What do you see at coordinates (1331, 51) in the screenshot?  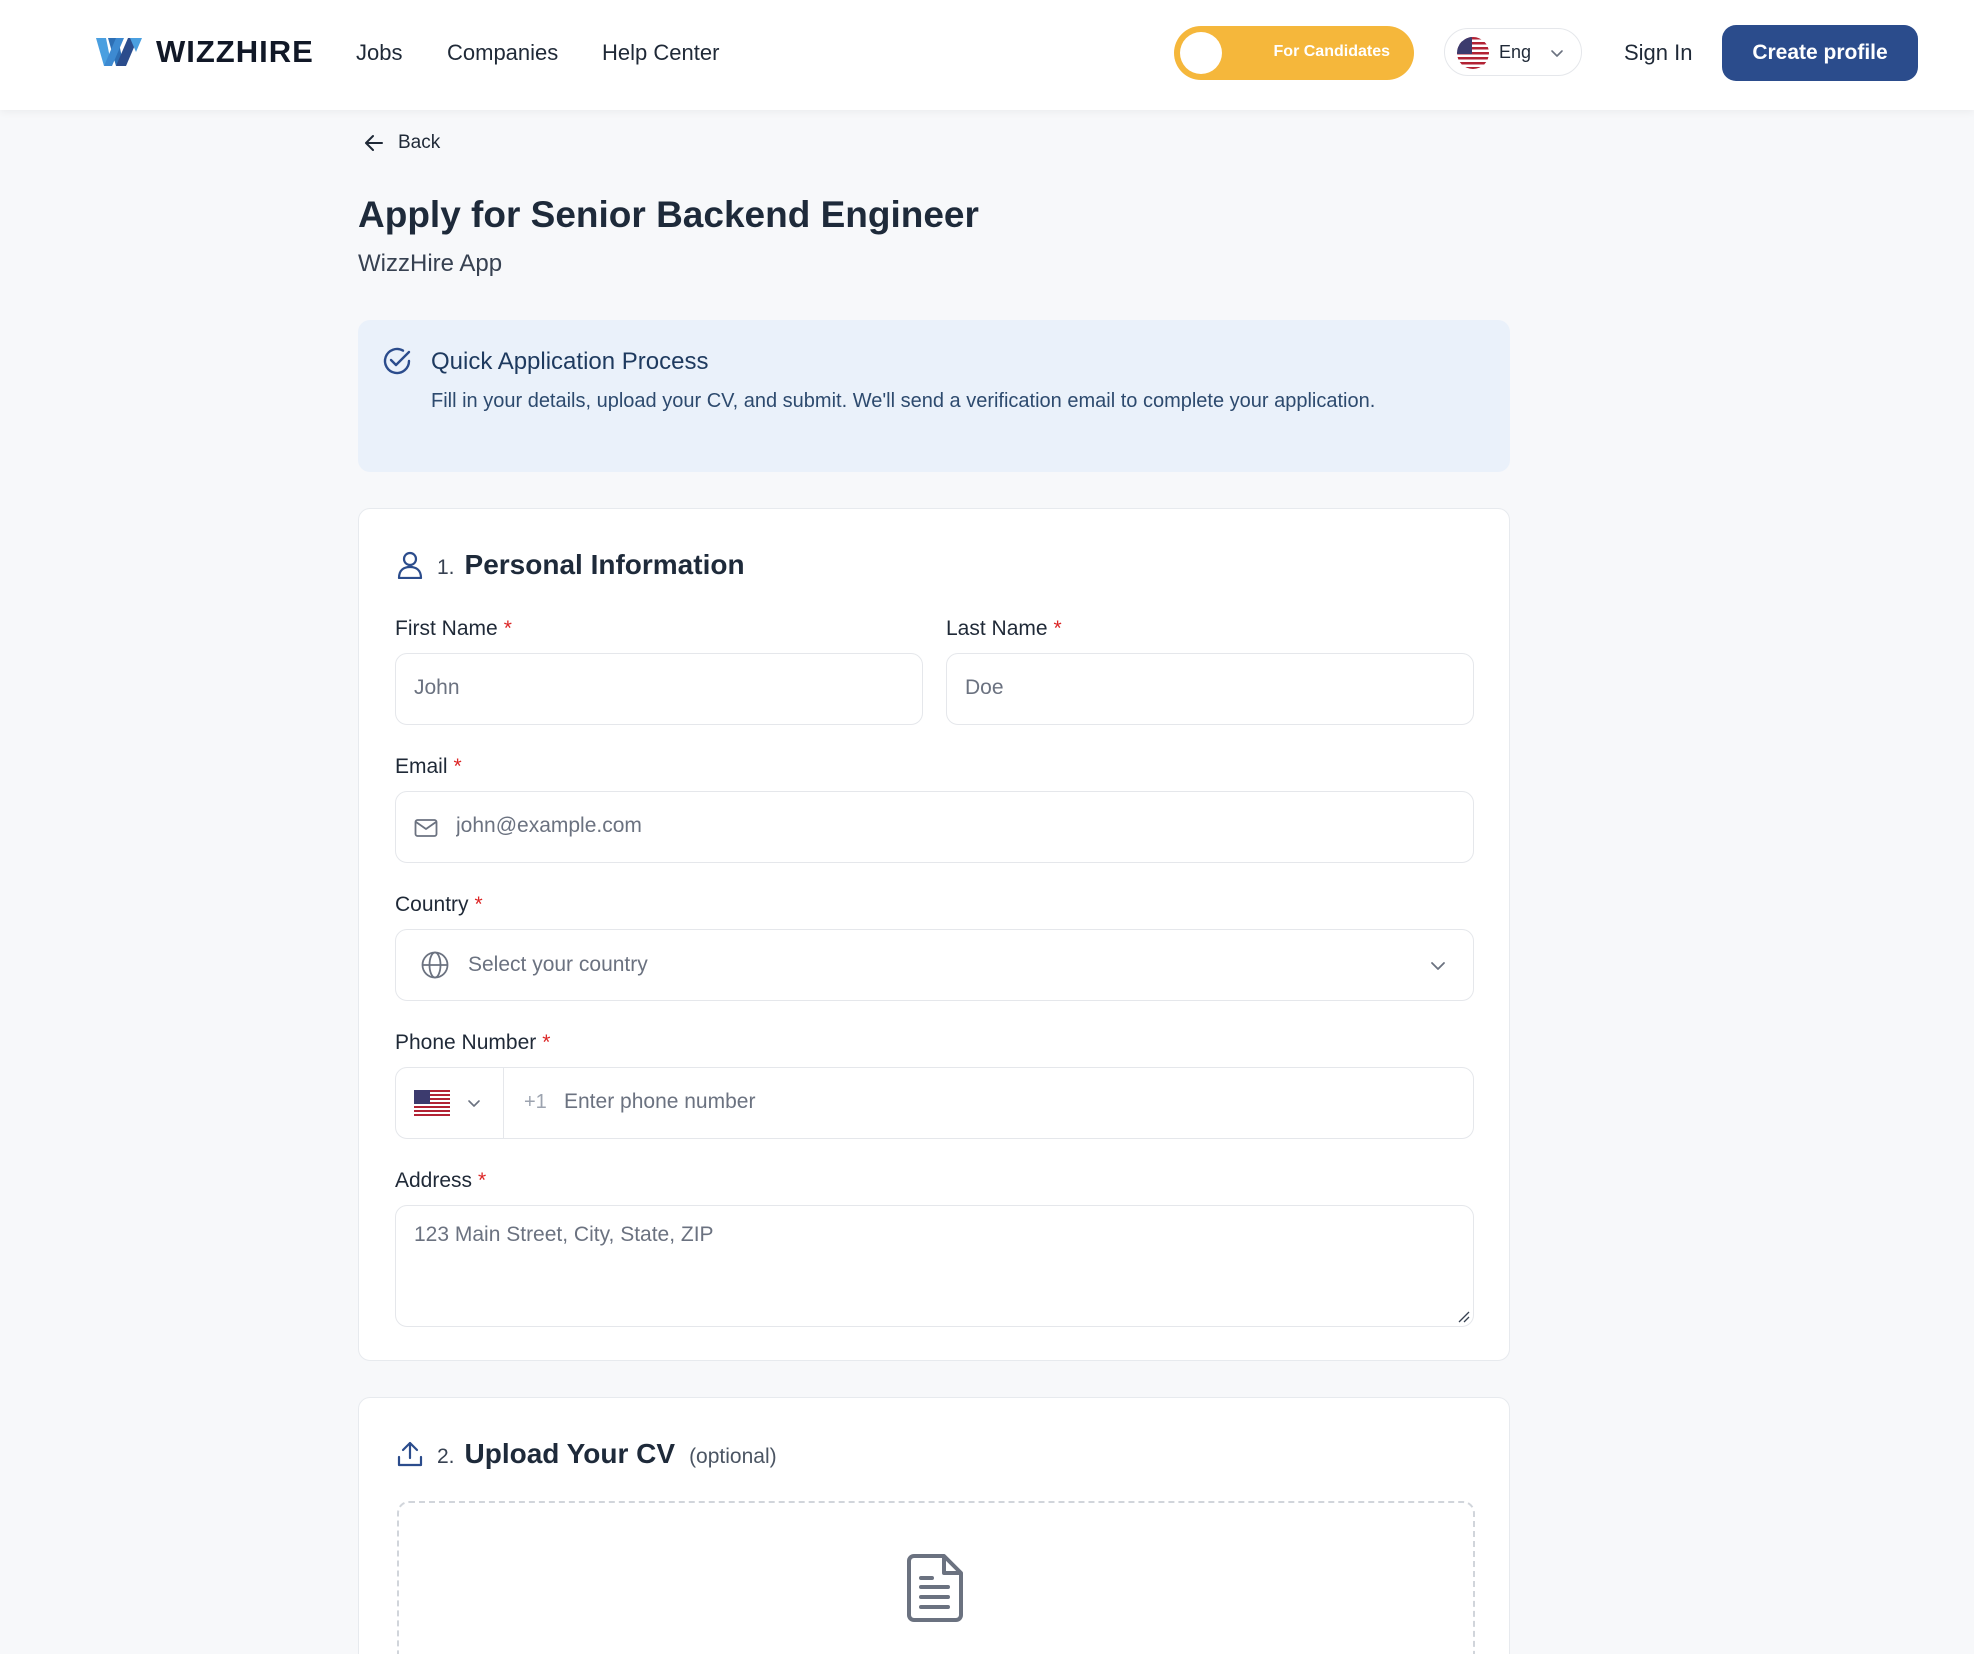 I see `toggle-label: For Candidates` at bounding box center [1331, 51].